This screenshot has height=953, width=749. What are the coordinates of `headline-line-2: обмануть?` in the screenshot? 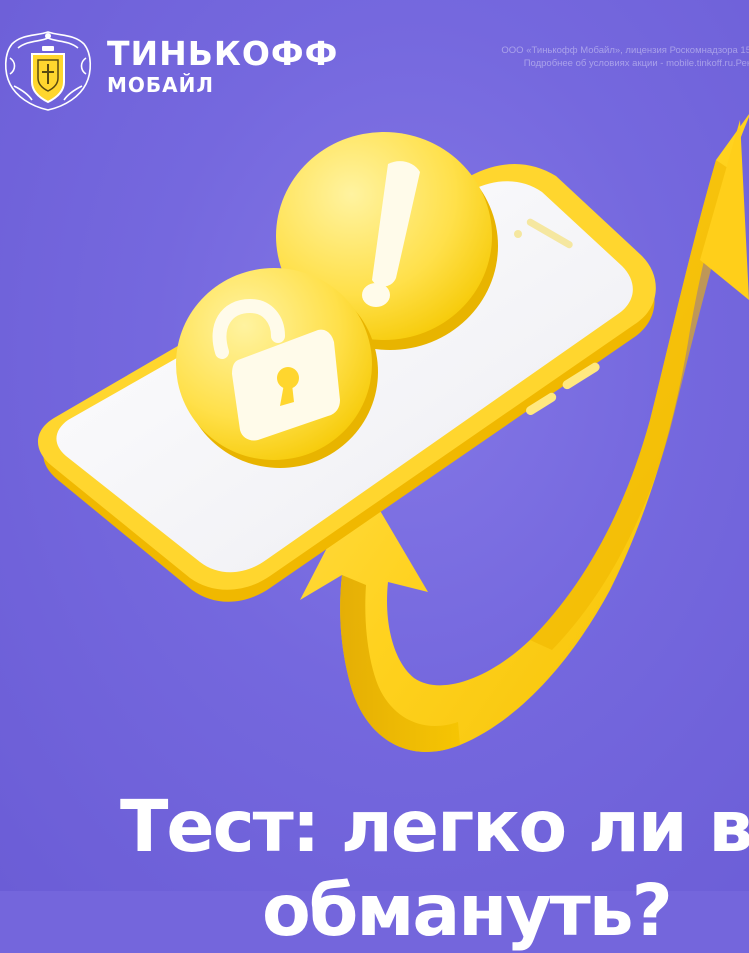 It's located at (467, 910).